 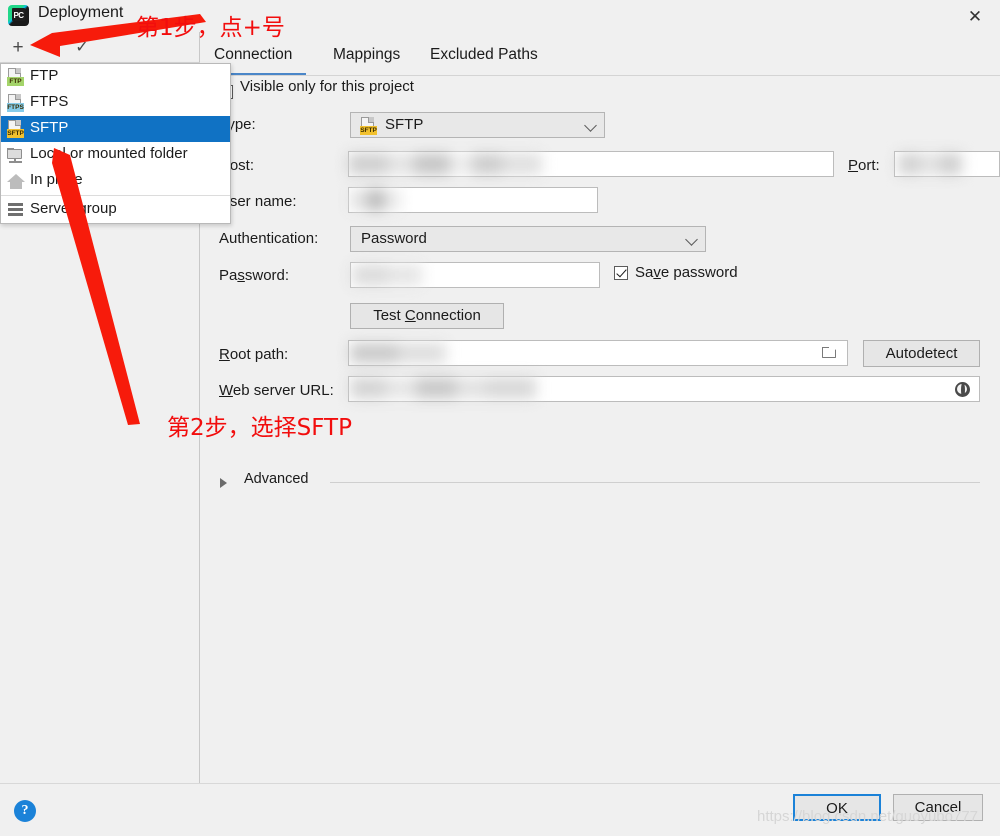 I want to click on help-icon: ?, so click(x=25, y=811).